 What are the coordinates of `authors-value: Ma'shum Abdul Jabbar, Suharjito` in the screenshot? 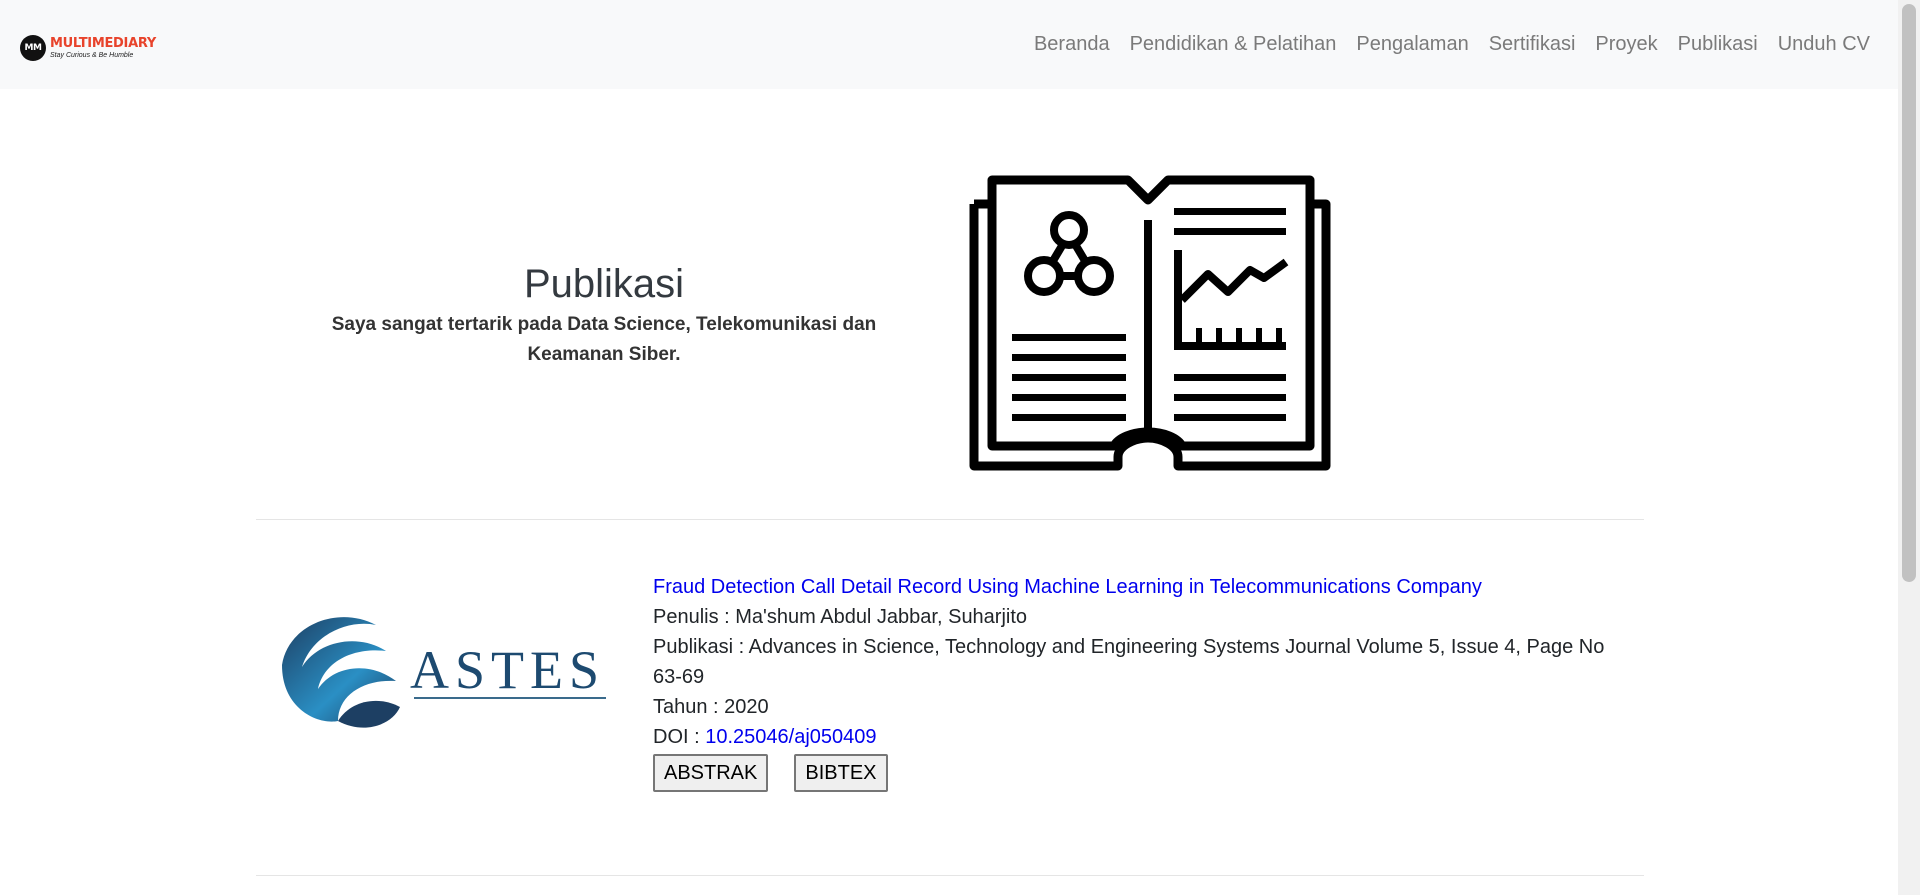 It's located at (881, 617).